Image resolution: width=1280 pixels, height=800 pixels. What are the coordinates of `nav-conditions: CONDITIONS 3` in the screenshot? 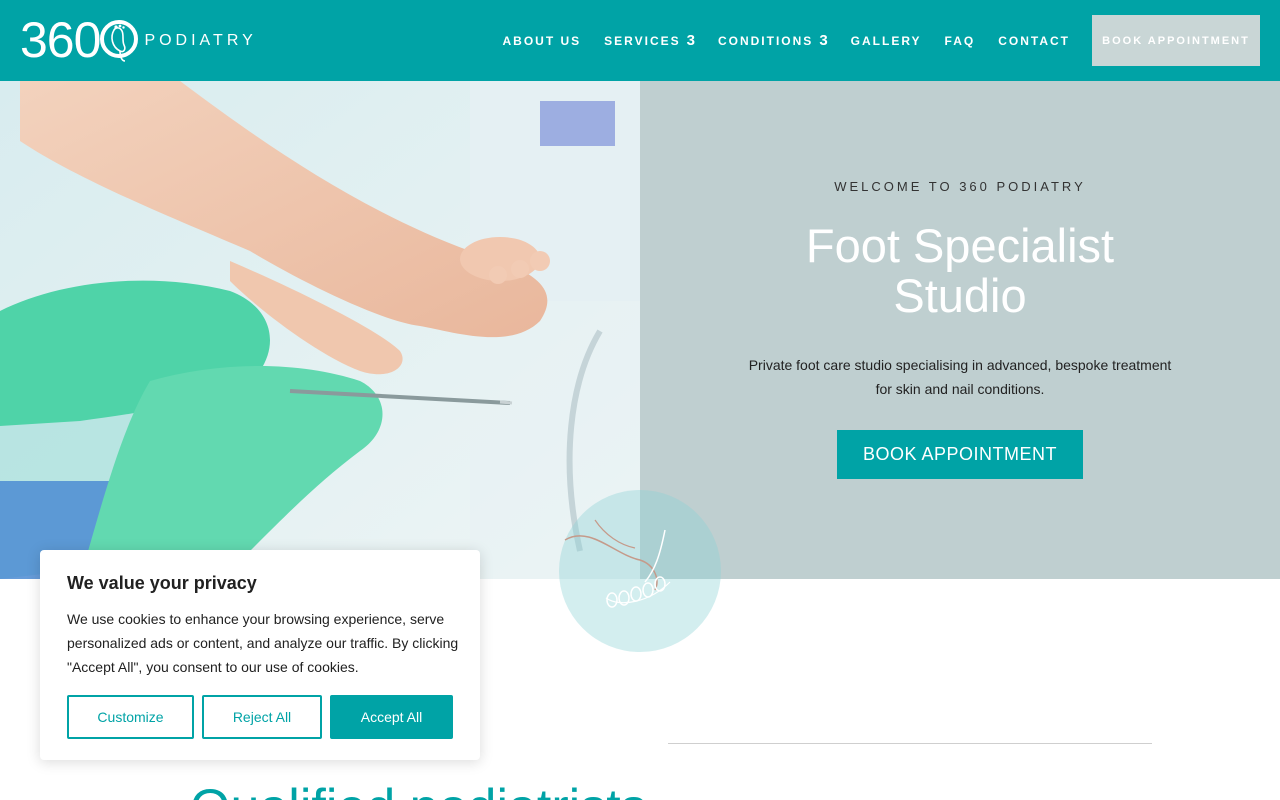 It's located at (773, 40).